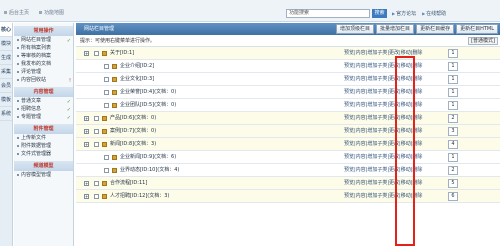 This screenshot has width=500, height=246. Describe the element at coordinates (43, 64) in the screenshot. I see `sidebar-item: 我发布的文档` at that location.